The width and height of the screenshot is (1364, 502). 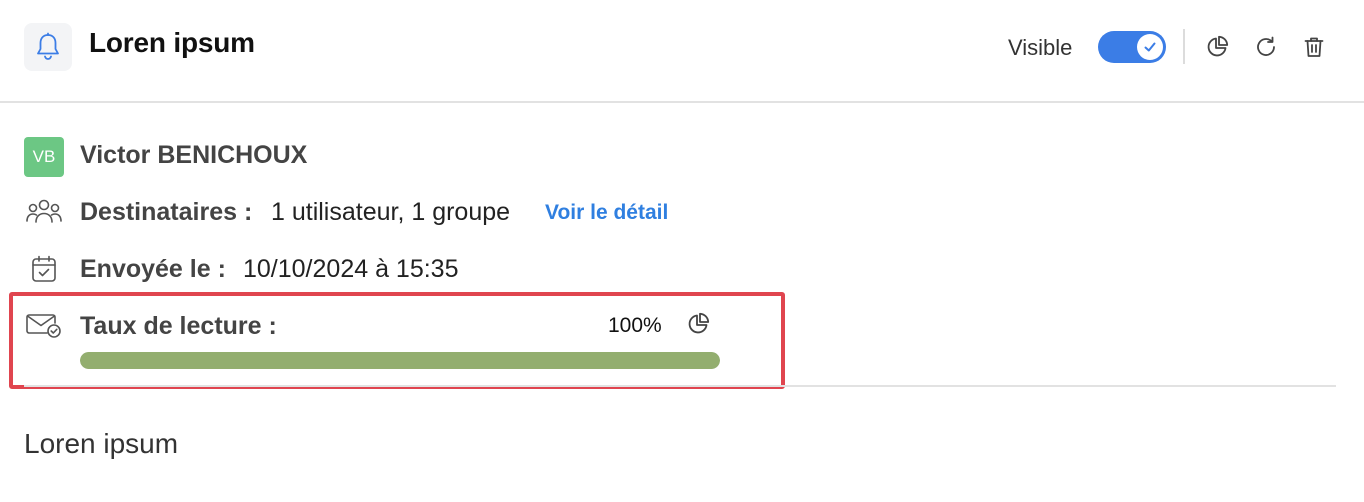 I want to click on read-rate-label: Taux de lecture :, so click(x=178, y=326).